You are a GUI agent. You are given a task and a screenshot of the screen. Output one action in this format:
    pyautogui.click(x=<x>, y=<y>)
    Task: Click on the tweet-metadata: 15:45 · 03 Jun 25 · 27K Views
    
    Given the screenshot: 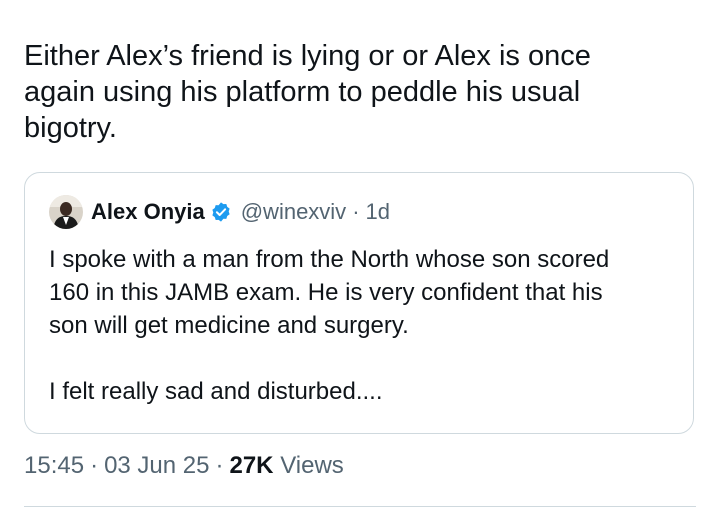 What is the action you would take?
    pyautogui.click(x=184, y=466)
    